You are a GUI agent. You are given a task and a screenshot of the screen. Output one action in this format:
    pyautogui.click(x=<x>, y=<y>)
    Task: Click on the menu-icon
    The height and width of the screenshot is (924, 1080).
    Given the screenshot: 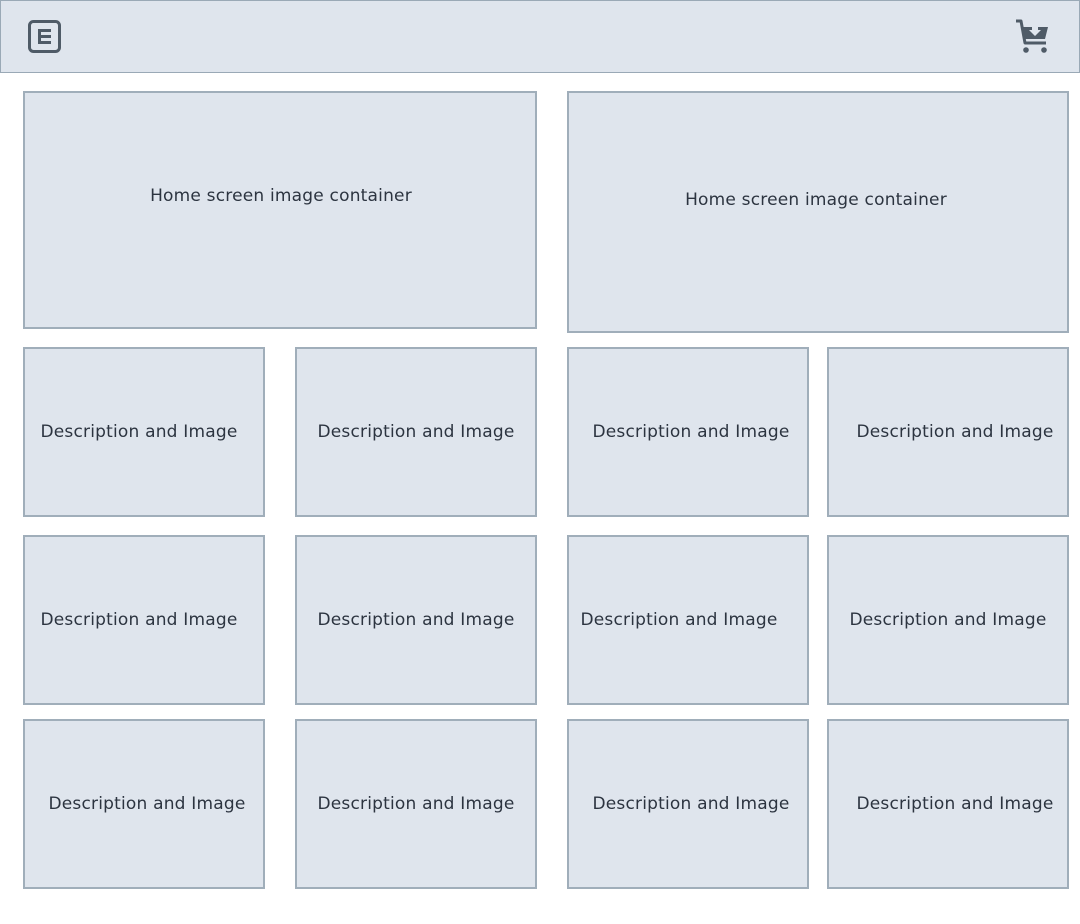 What is the action you would take?
    pyautogui.click(x=44, y=36)
    